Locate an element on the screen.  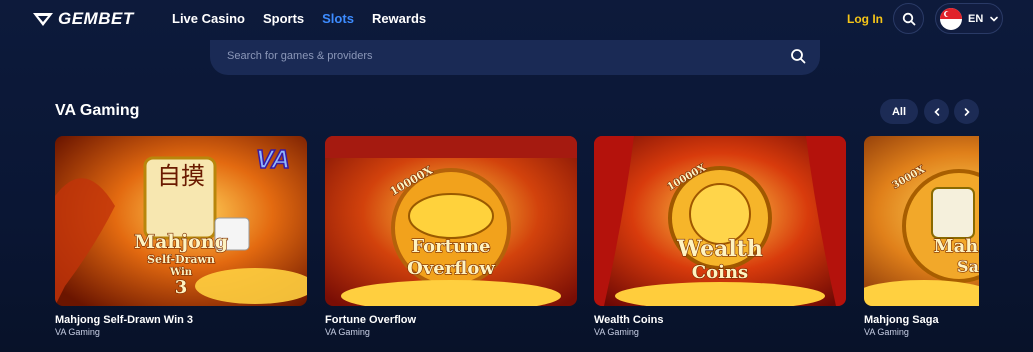
game-card-mahjong-self-drawn-win-3: 自摸 Mahjong Self-Drawn Win 3 VA is located at coordinates (181, 221).